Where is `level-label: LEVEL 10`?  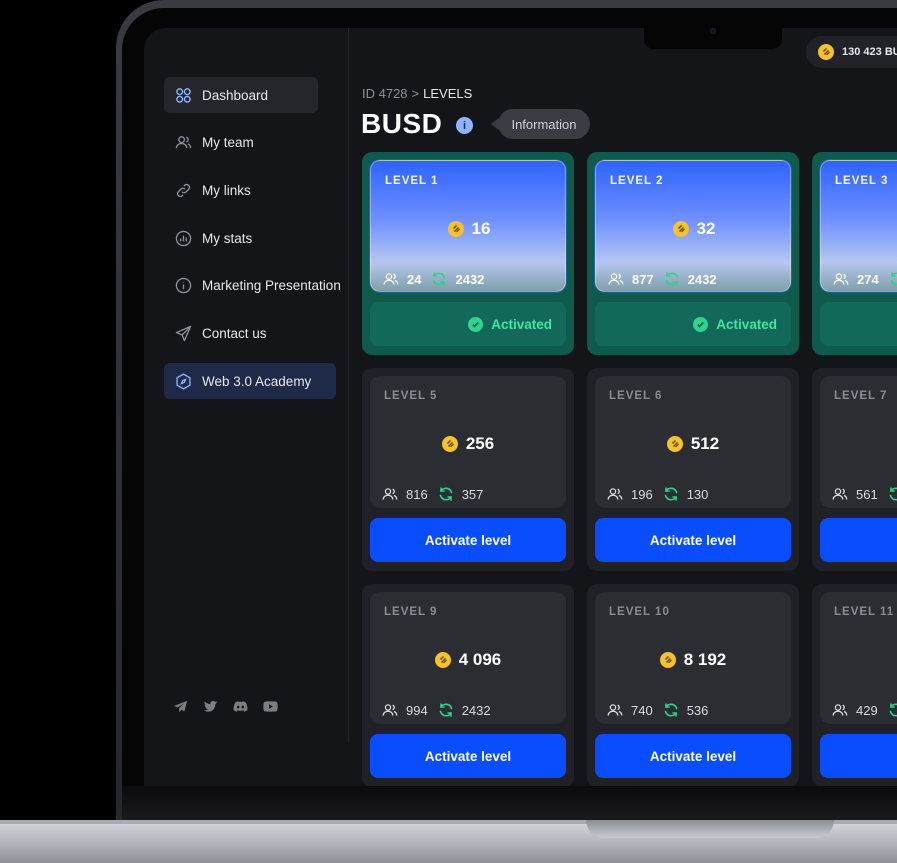
level-label: LEVEL 10 is located at coordinates (639, 612).